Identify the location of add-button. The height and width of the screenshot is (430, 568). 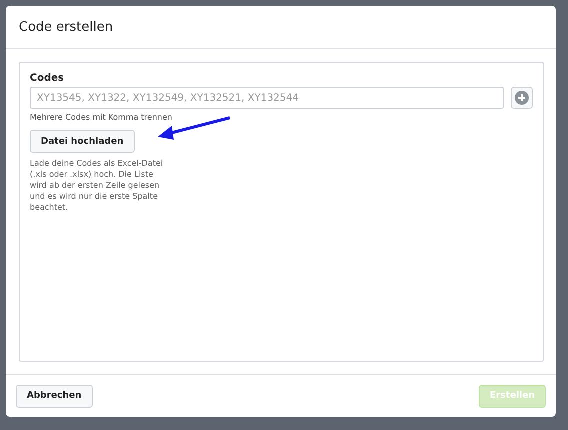
(522, 98).